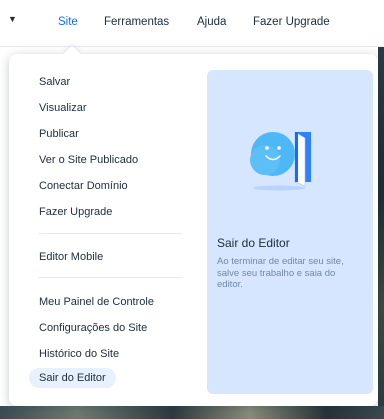 This screenshot has width=384, height=419. What do you see at coordinates (302, 159) in the screenshot?
I see `open-door-icon` at bounding box center [302, 159].